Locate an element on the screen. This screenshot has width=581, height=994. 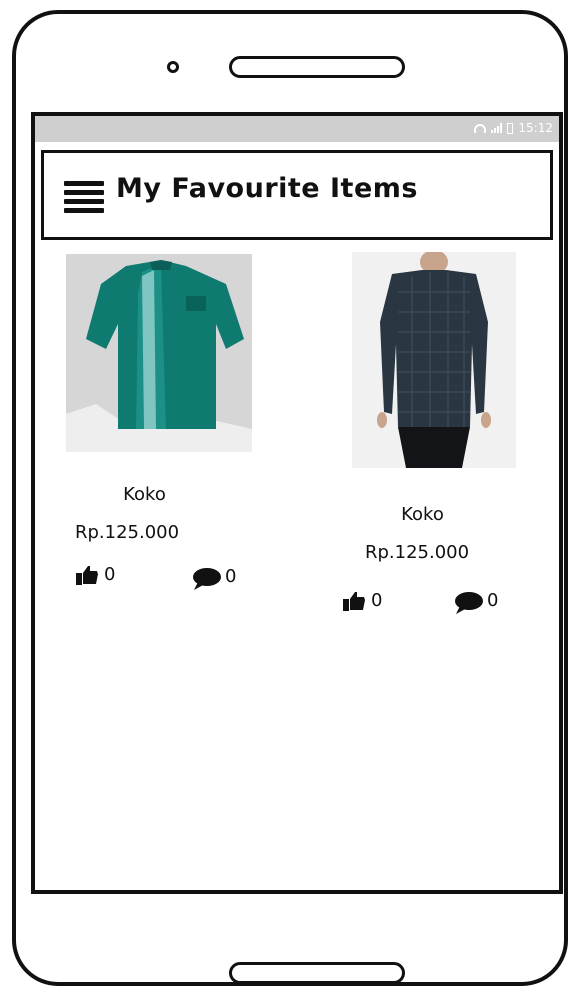
camera is located at coordinates (173, 67).